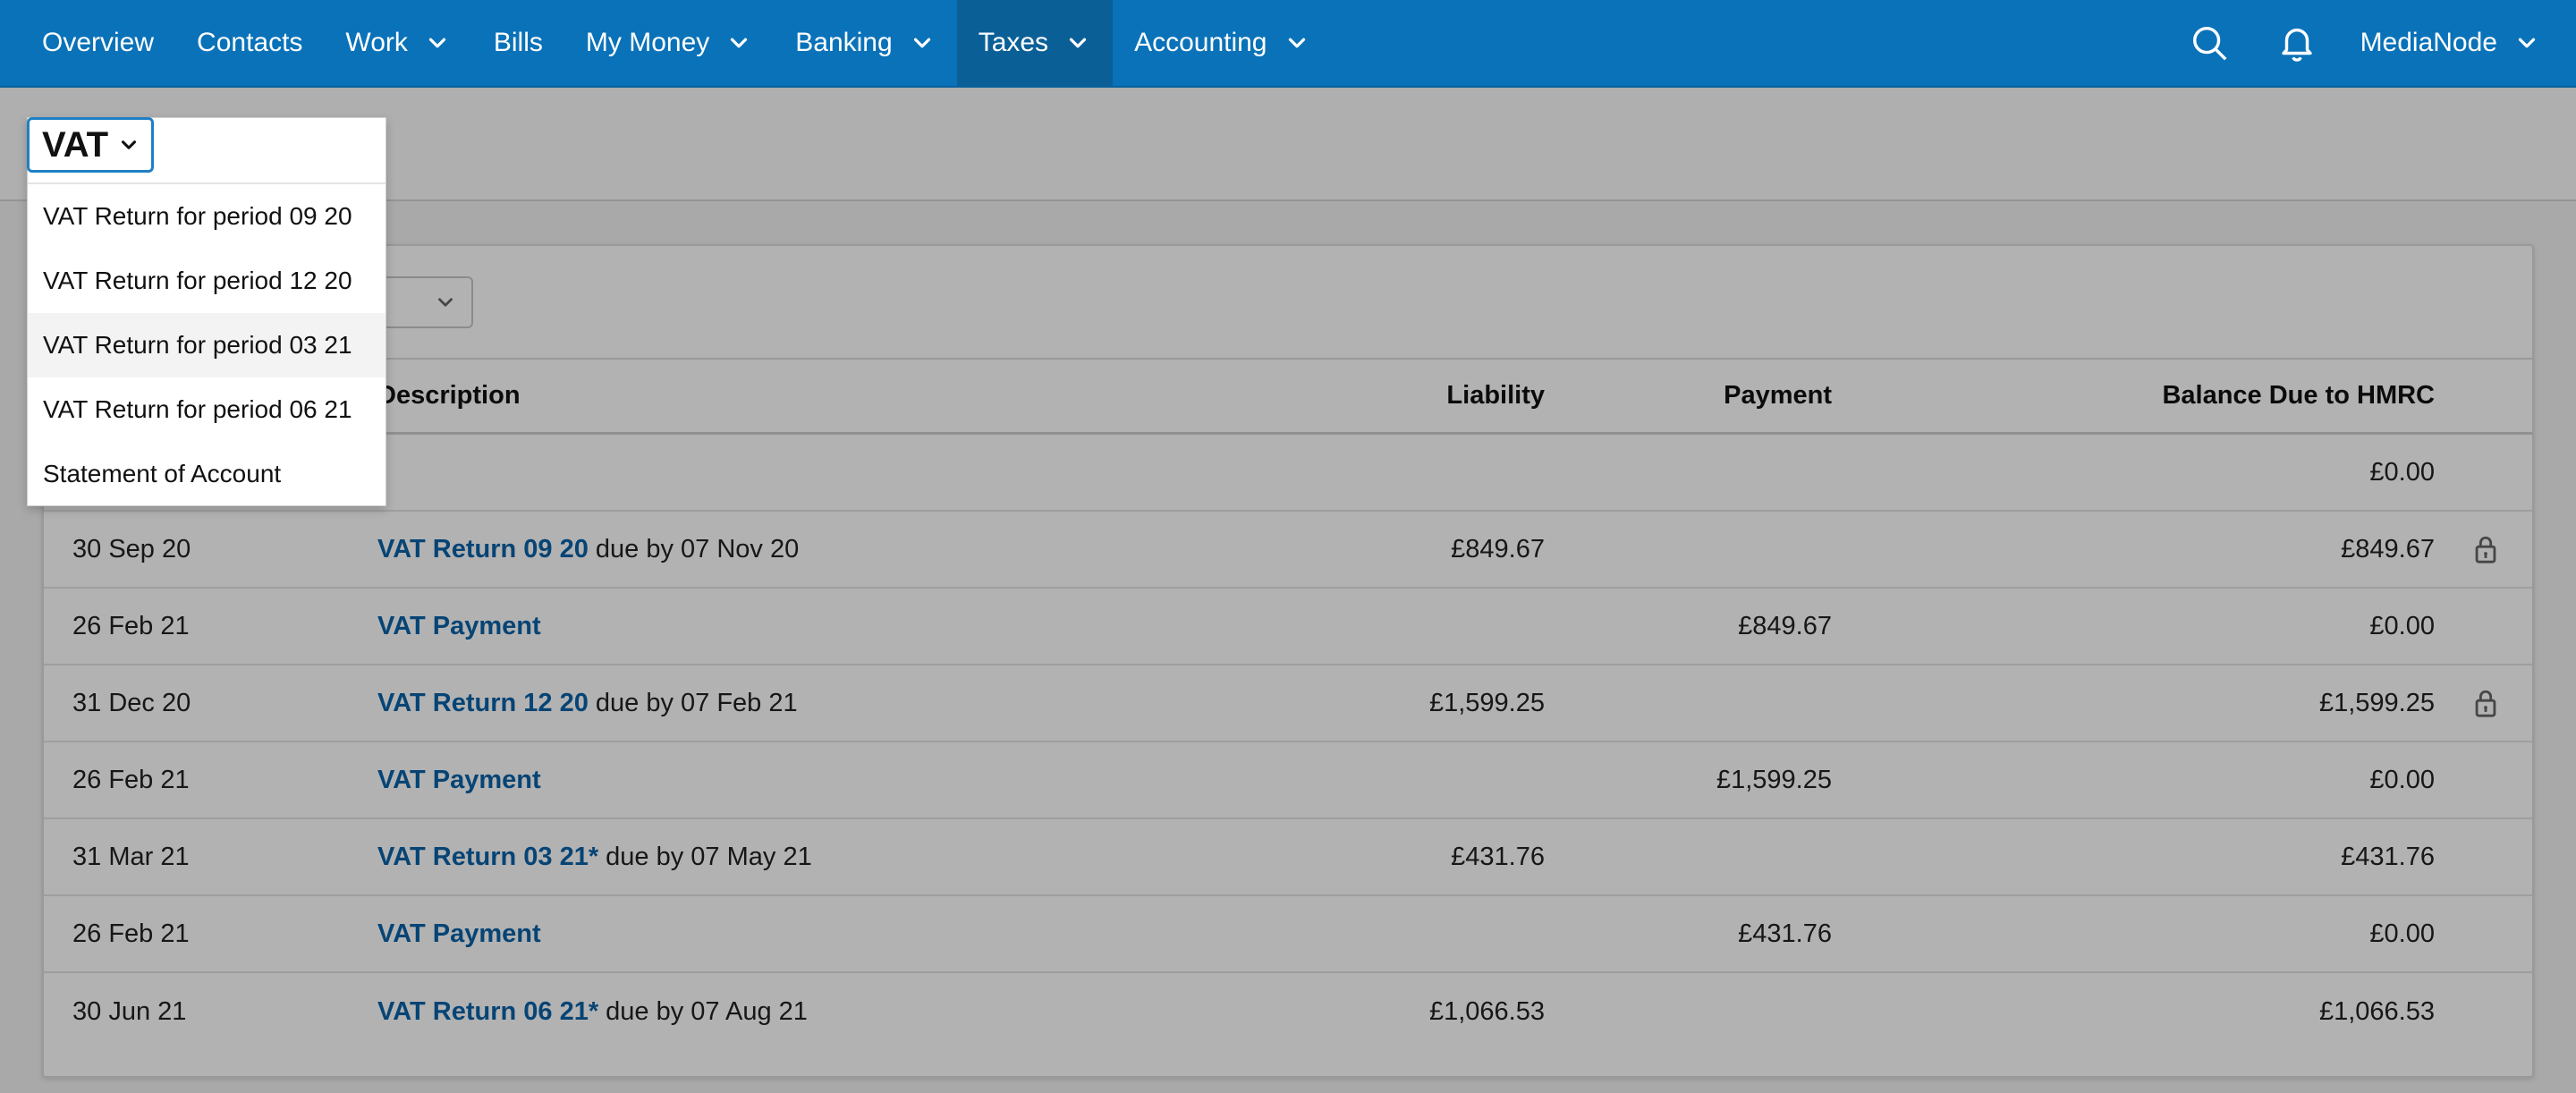  Describe the element at coordinates (376, 42) in the screenshot. I see `nav-item-label: Work` at that location.